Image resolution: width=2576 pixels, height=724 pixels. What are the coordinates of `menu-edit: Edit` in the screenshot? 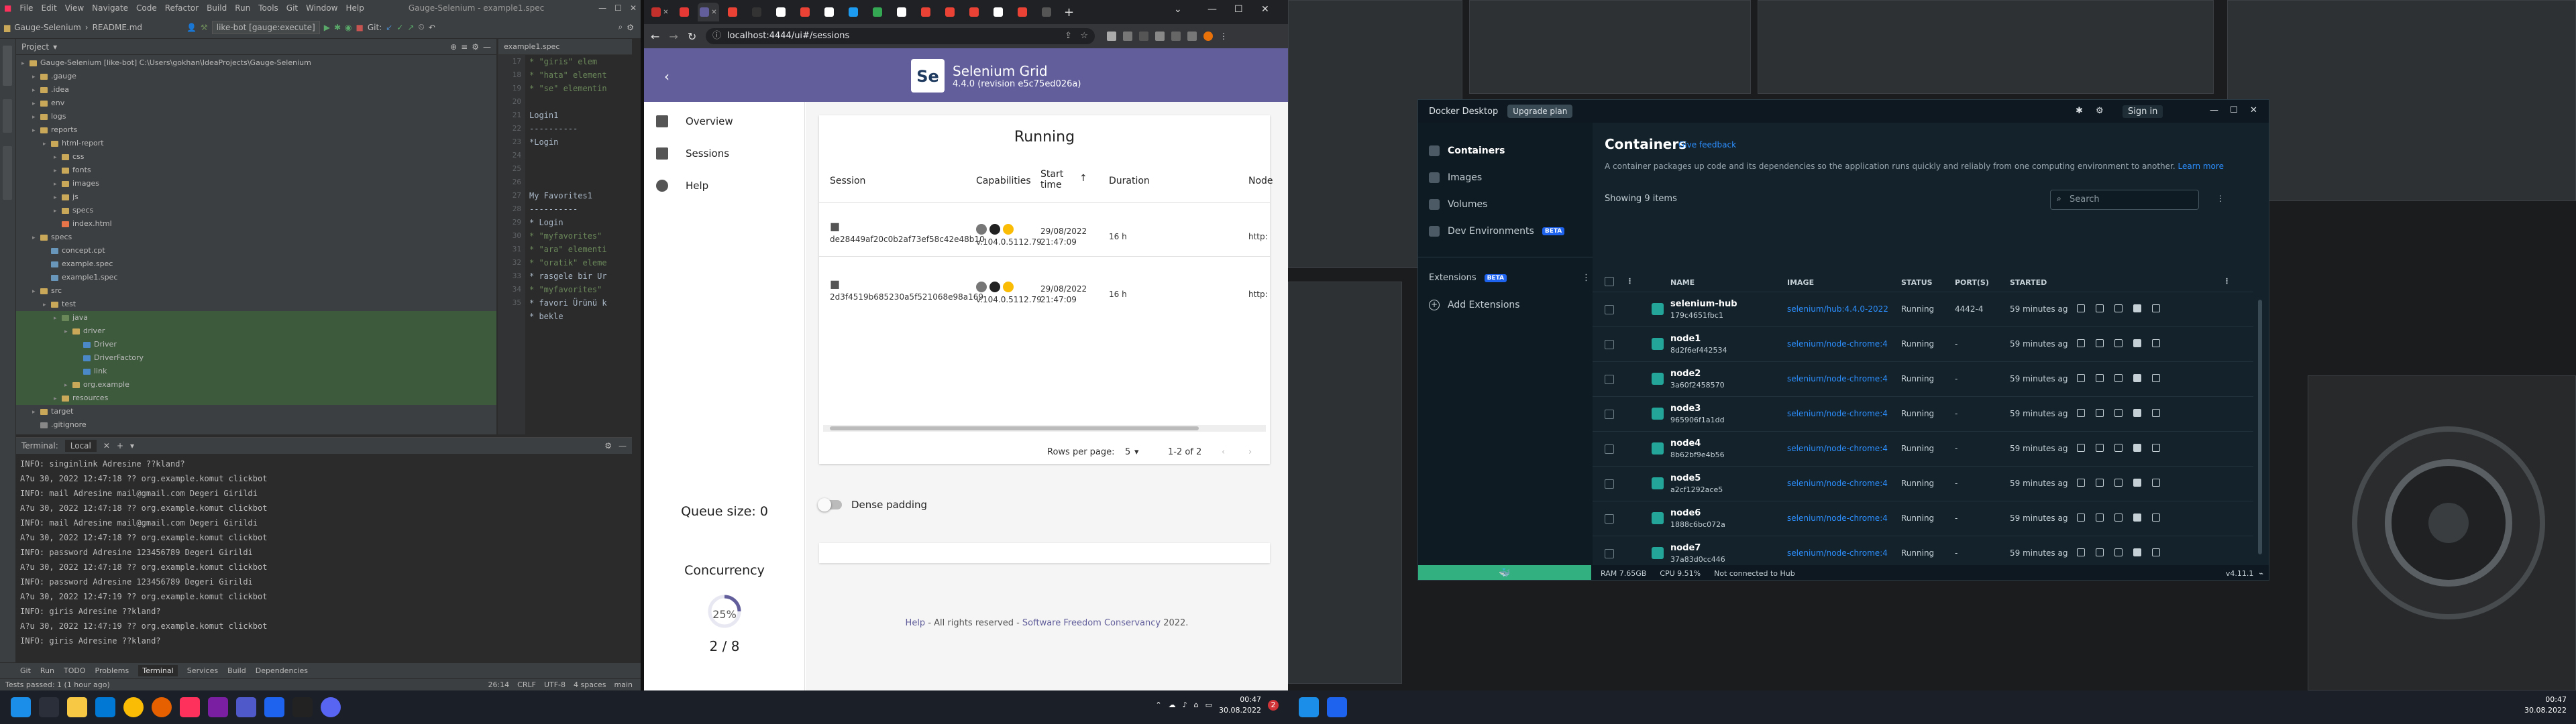 It's located at (48, 8).